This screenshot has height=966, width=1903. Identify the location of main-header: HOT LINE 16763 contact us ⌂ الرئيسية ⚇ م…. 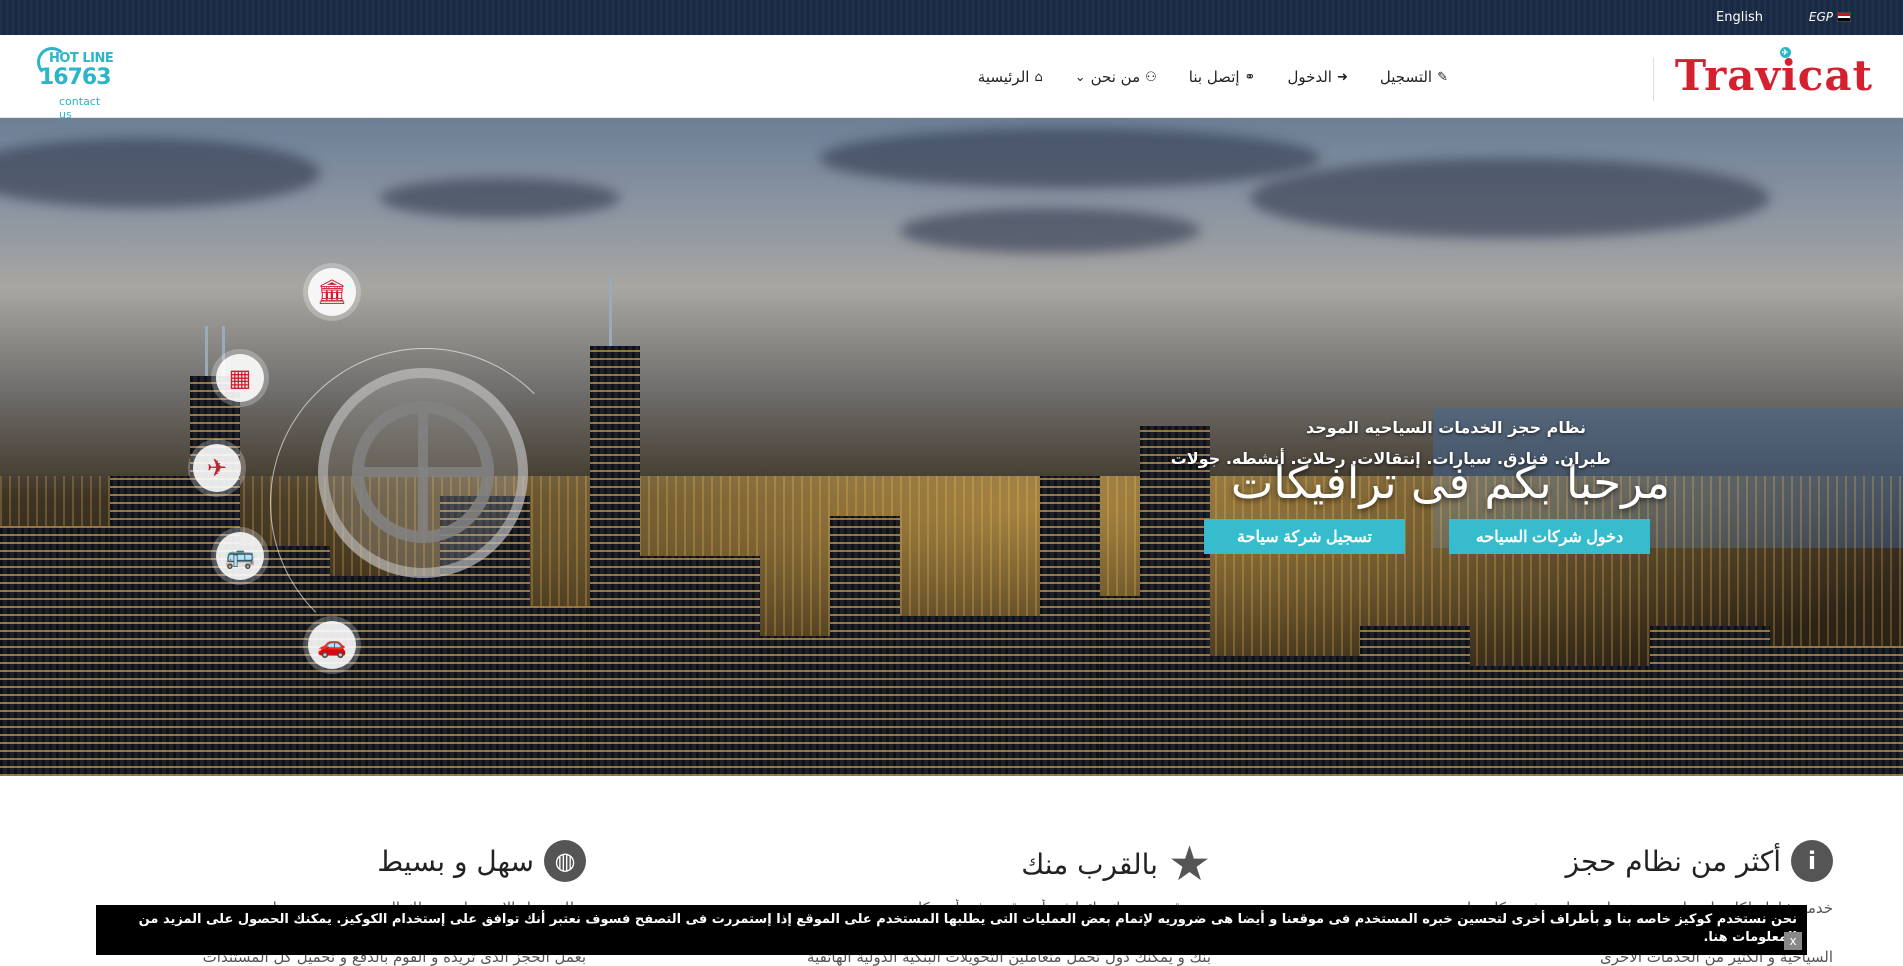
(951, 78).